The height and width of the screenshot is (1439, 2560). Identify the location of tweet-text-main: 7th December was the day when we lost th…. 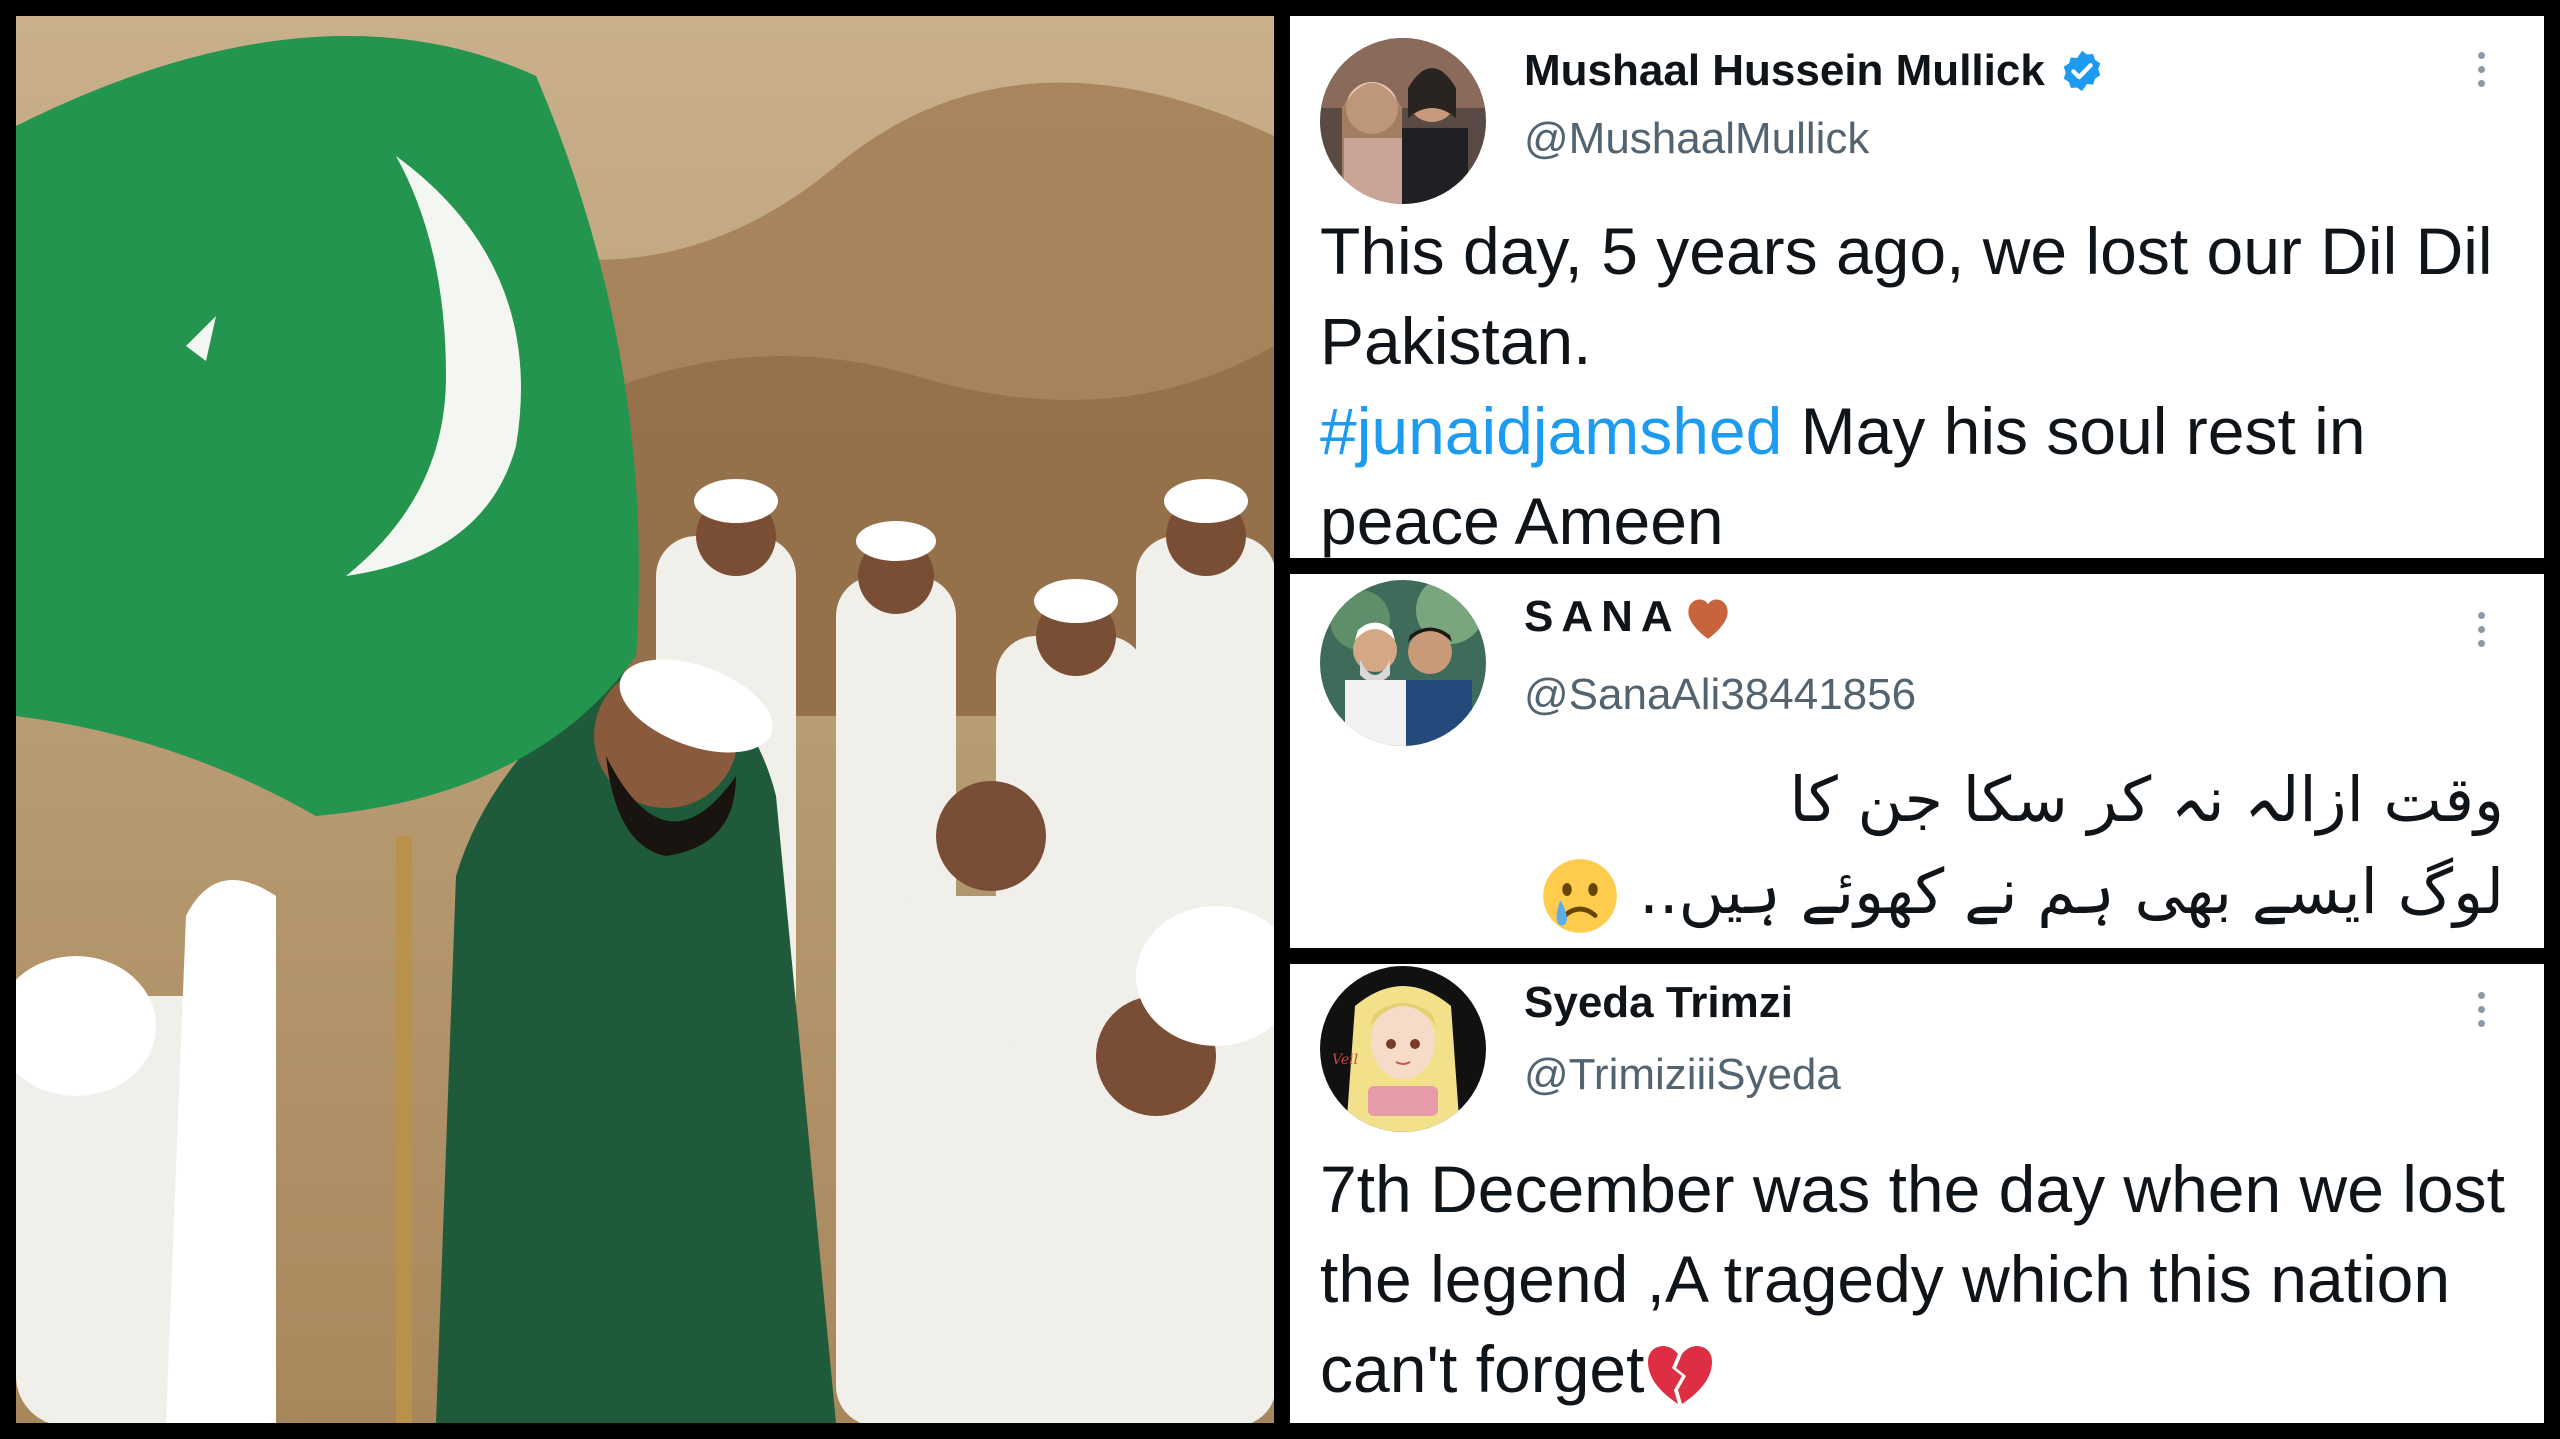
(1912, 1279).